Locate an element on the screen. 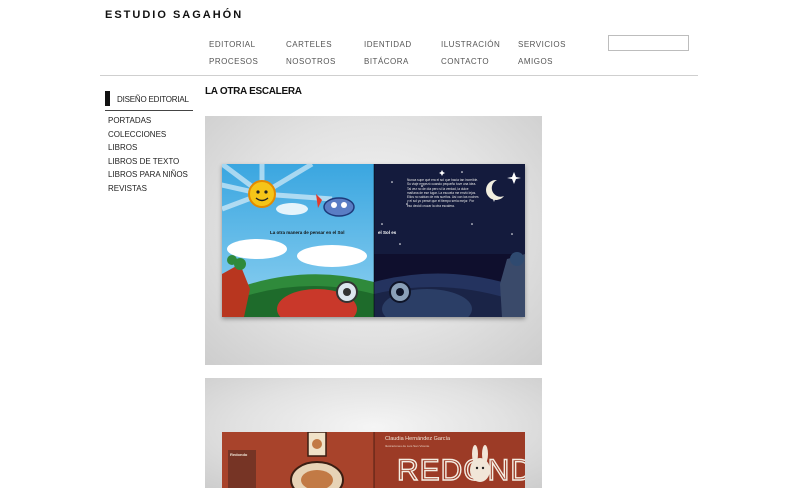 The width and height of the screenshot is (800, 488). header-divider is located at coordinates (399, 75).